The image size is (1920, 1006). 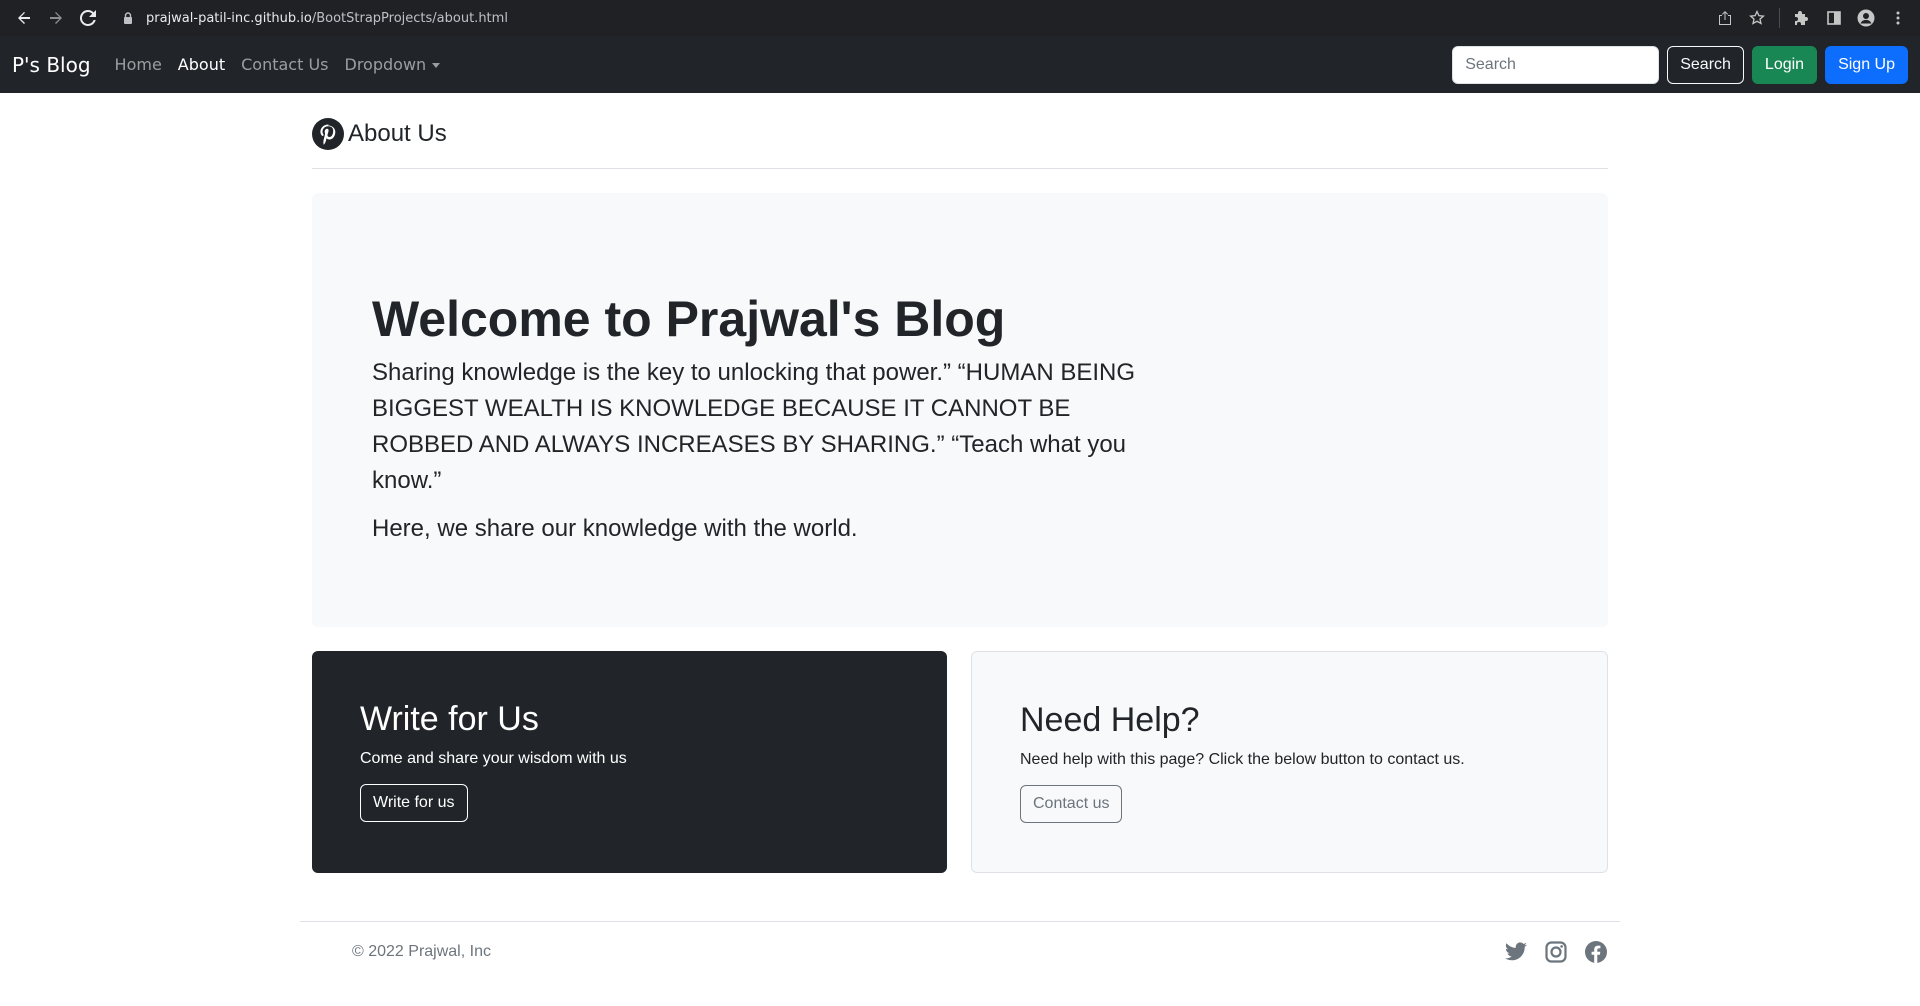 I want to click on search-input, so click(x=1556, y=64).